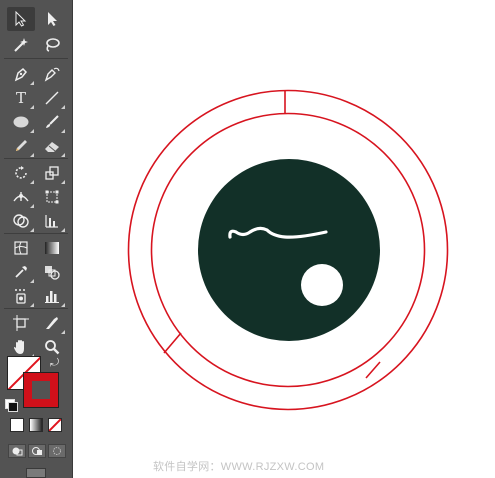 The height and width of the screenshot is (478, 495). I want to click on none-button, so click(55, 425).